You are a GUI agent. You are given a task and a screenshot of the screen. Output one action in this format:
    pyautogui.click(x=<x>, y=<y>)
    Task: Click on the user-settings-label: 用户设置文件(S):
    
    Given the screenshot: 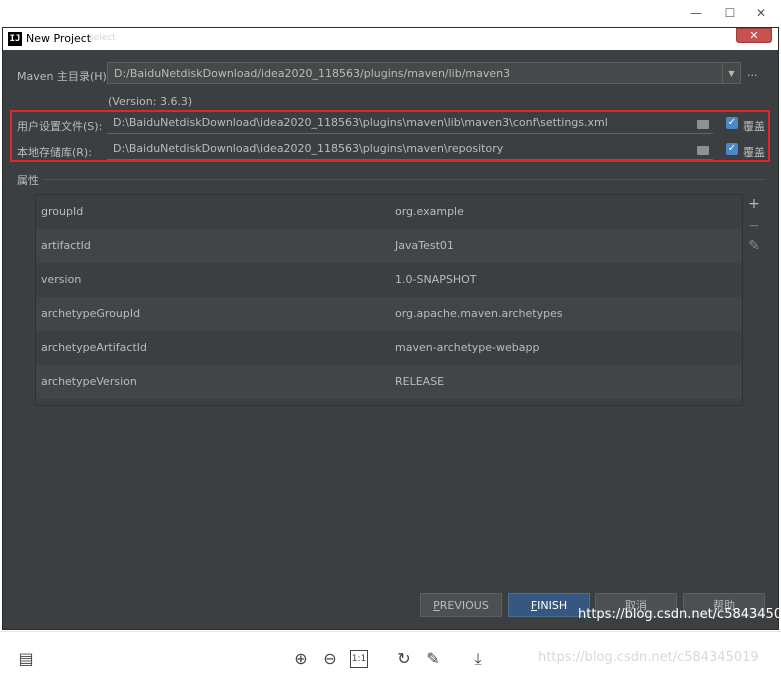 What is the action you would take?
    pyautogui.click(x=60, y=126)
    